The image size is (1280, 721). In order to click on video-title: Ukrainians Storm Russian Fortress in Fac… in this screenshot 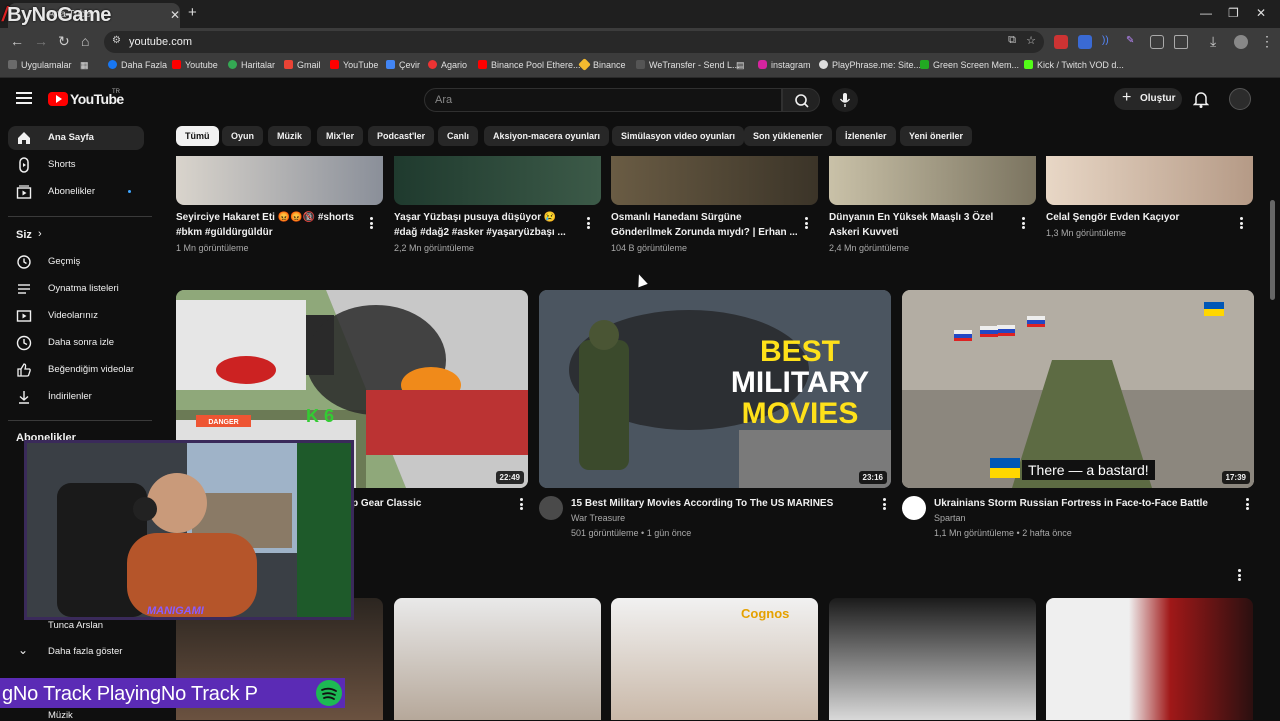, I will do `click(1084, 503)`.